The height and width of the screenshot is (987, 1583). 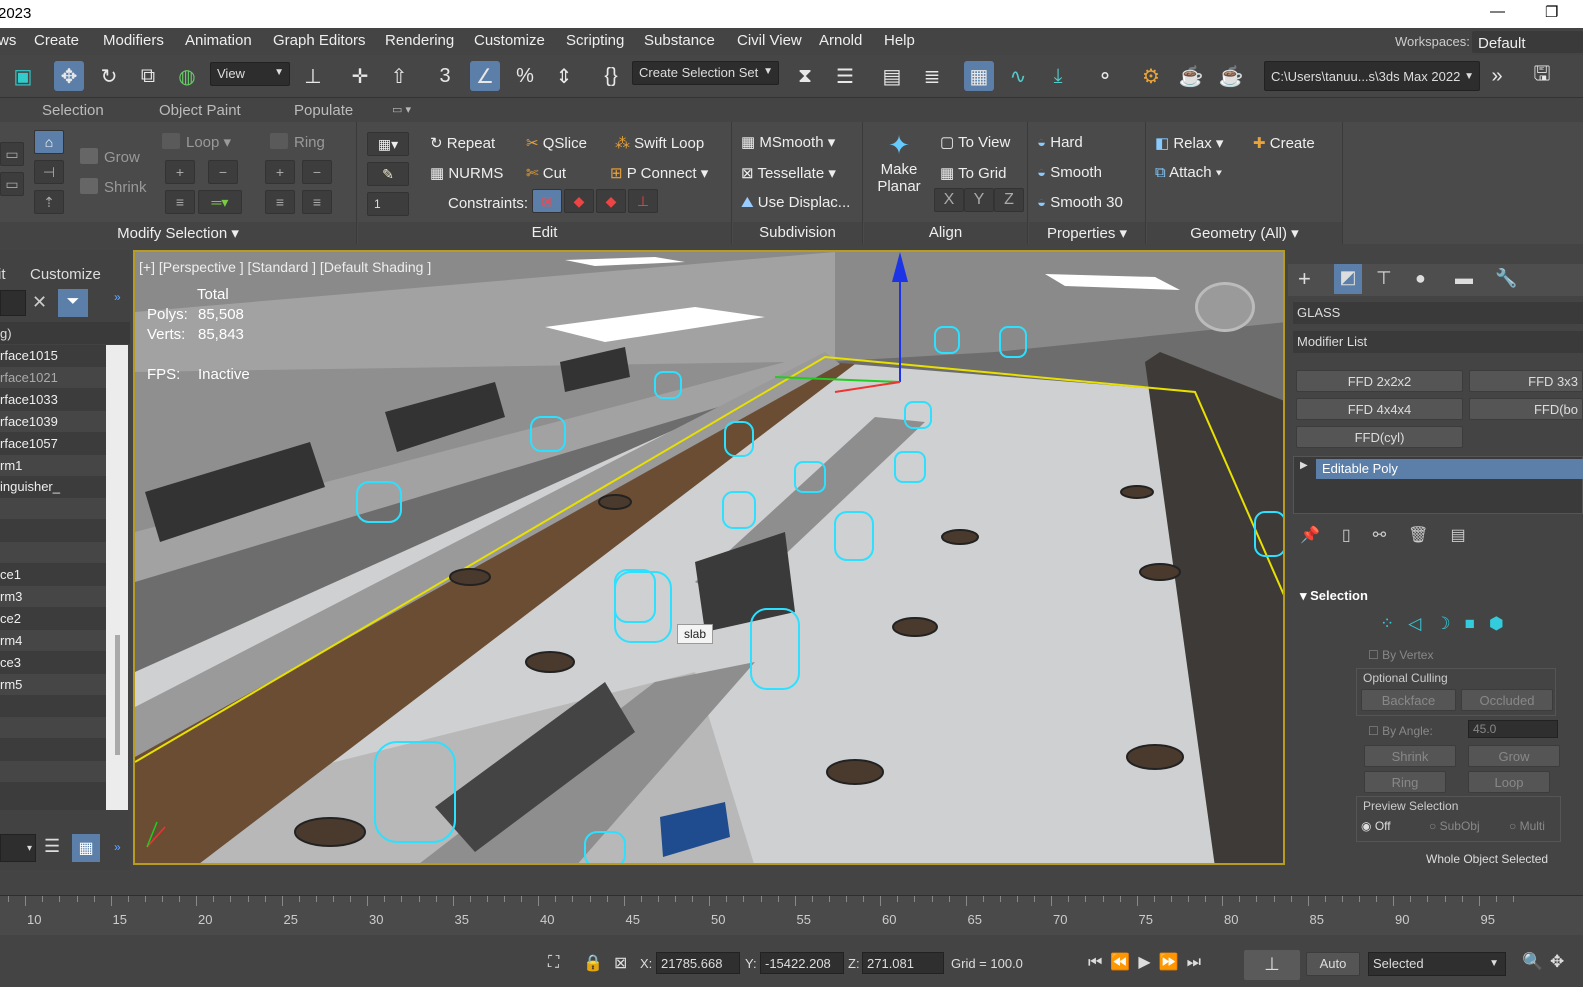 What do you see at coordinates (280, 202) in the screenshot?
I see `ring-mode-icon: ≡` at bounding box center [280, 202].